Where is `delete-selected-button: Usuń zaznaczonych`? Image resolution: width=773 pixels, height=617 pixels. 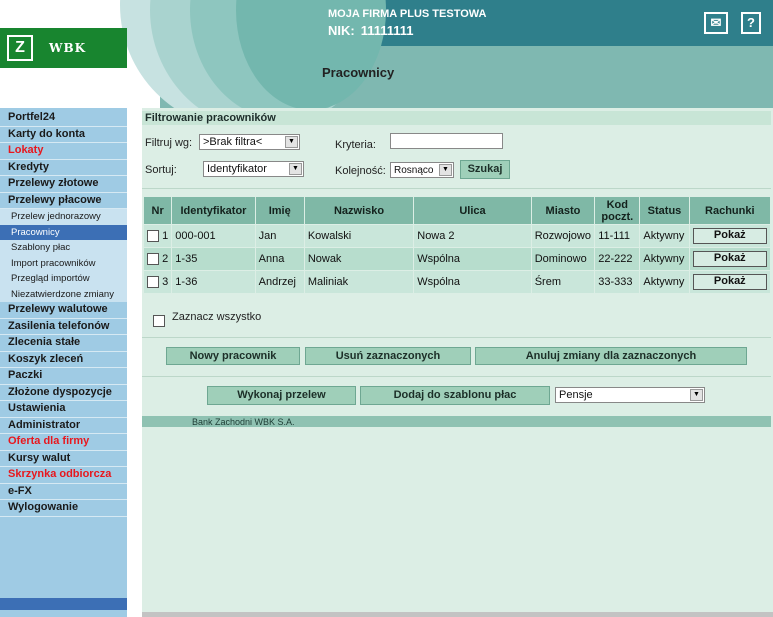
delete-selected-button: Usuń zaznaczonych is located at coordinates (388, 356).